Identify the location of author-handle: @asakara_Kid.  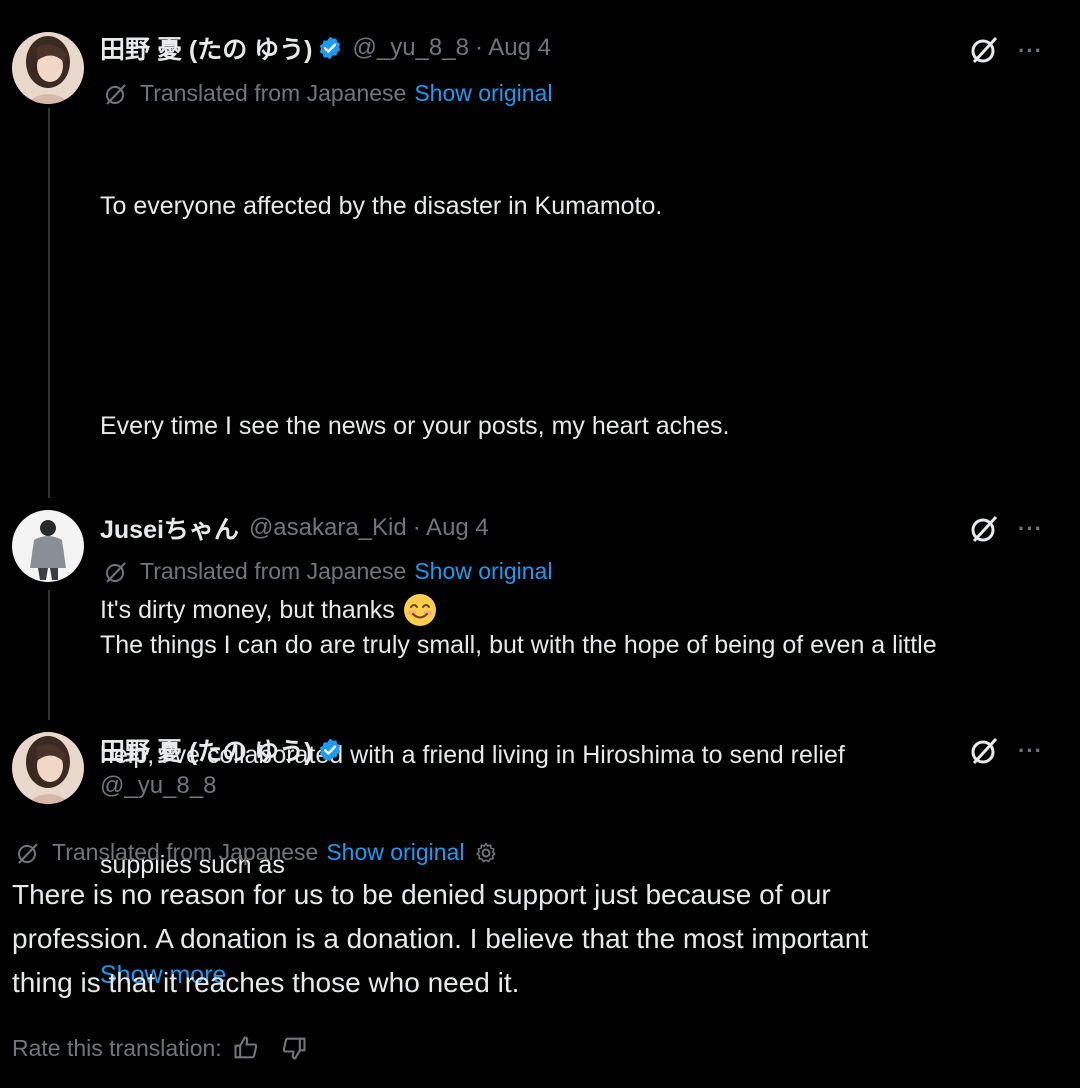
(328, 528).